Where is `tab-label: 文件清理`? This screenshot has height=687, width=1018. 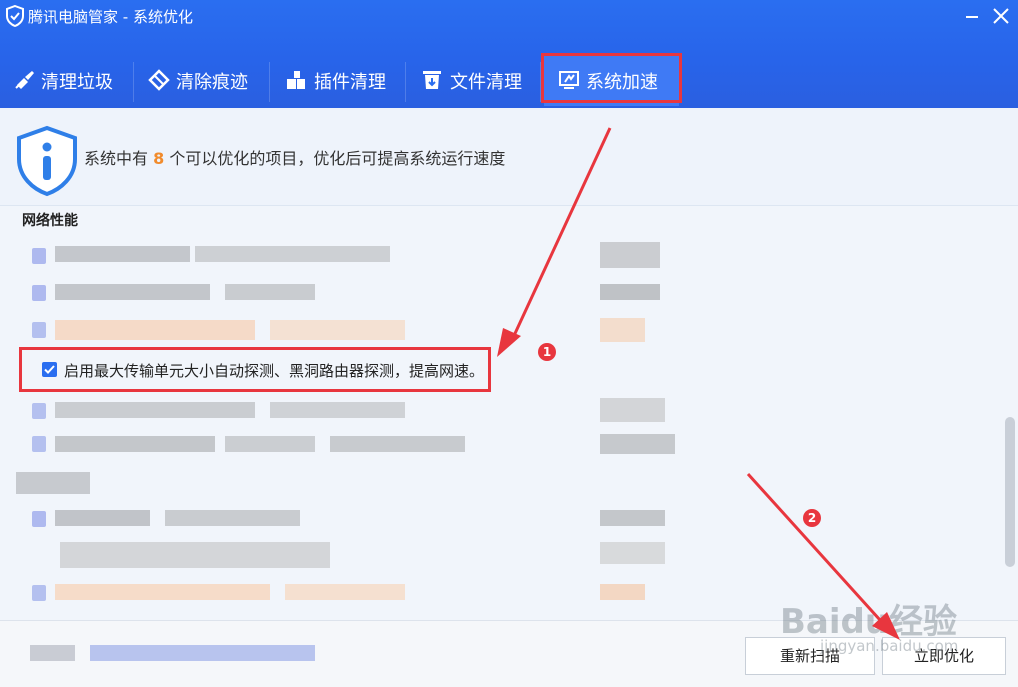 tab-label: 文件清理 is located at coordinates (486, 82).